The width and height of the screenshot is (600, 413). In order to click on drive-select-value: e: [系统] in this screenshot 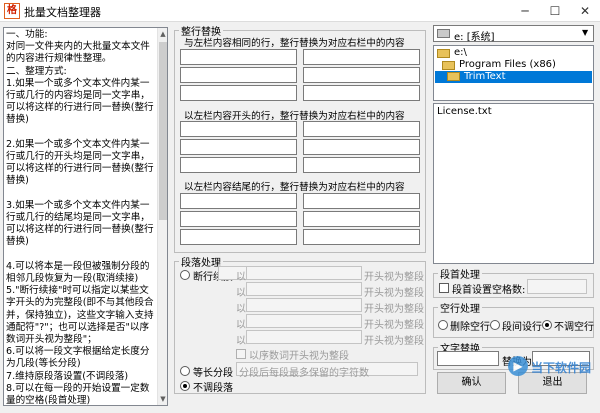, I will do `click(474, 37)`.